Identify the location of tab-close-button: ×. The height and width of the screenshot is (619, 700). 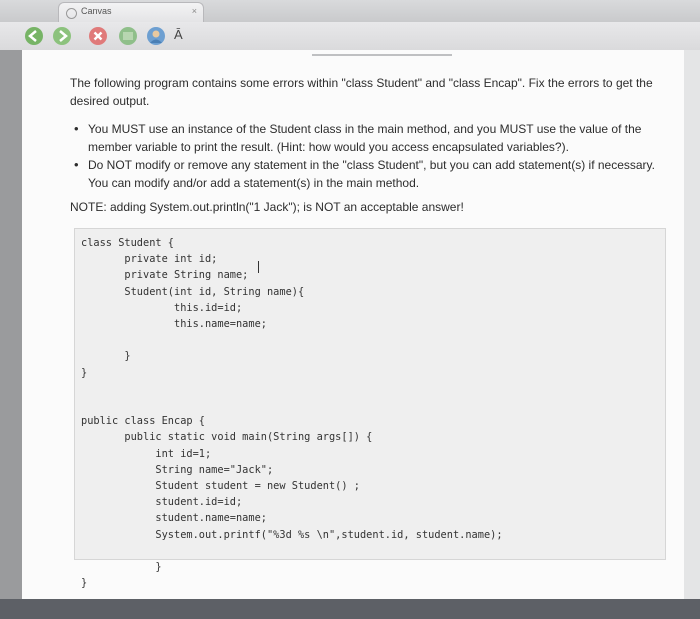
(194, 11).